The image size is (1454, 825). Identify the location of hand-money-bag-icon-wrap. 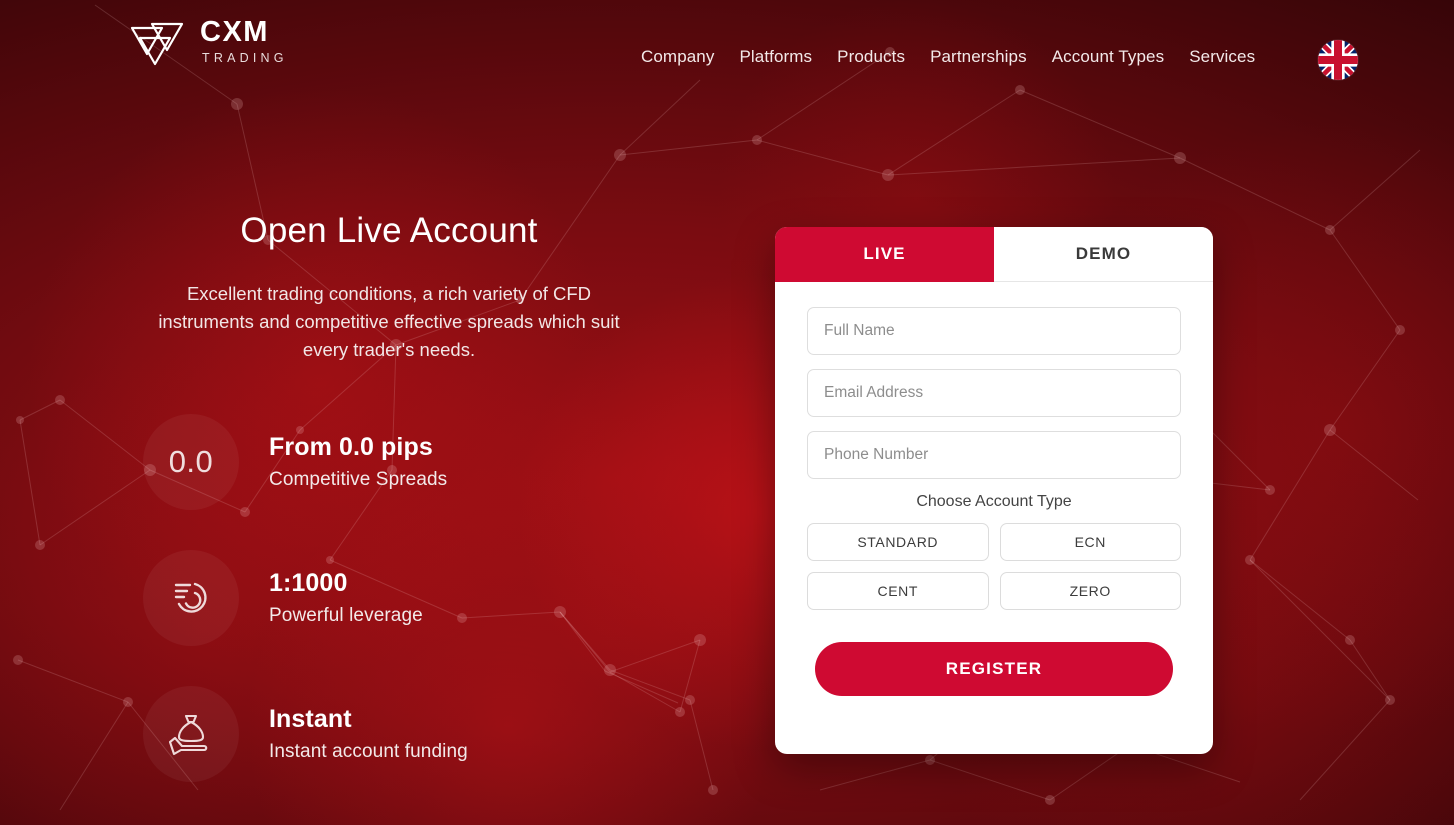
(191, 733).